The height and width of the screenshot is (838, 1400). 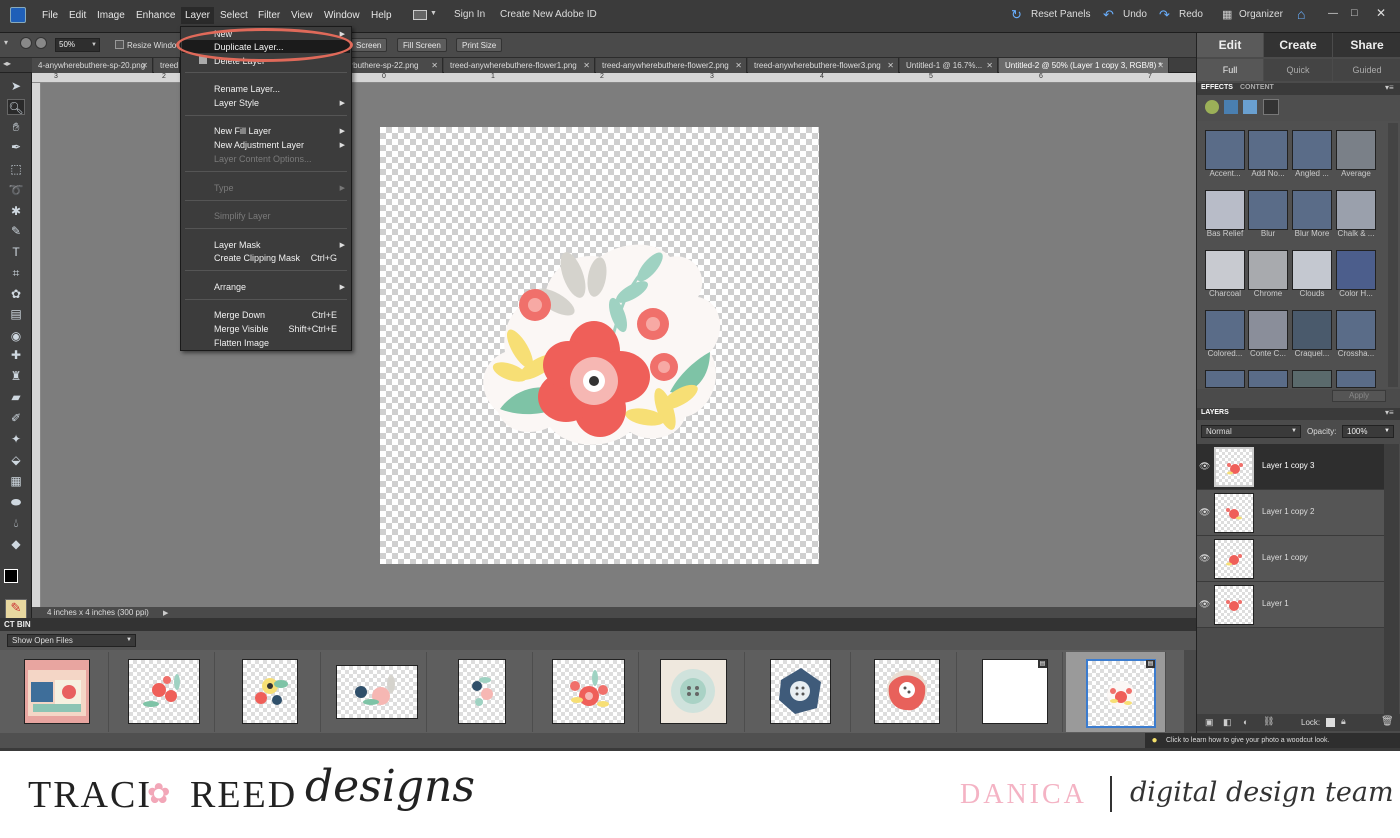 I want to click on arrange-documents-icon, so click(x=420, y=15).